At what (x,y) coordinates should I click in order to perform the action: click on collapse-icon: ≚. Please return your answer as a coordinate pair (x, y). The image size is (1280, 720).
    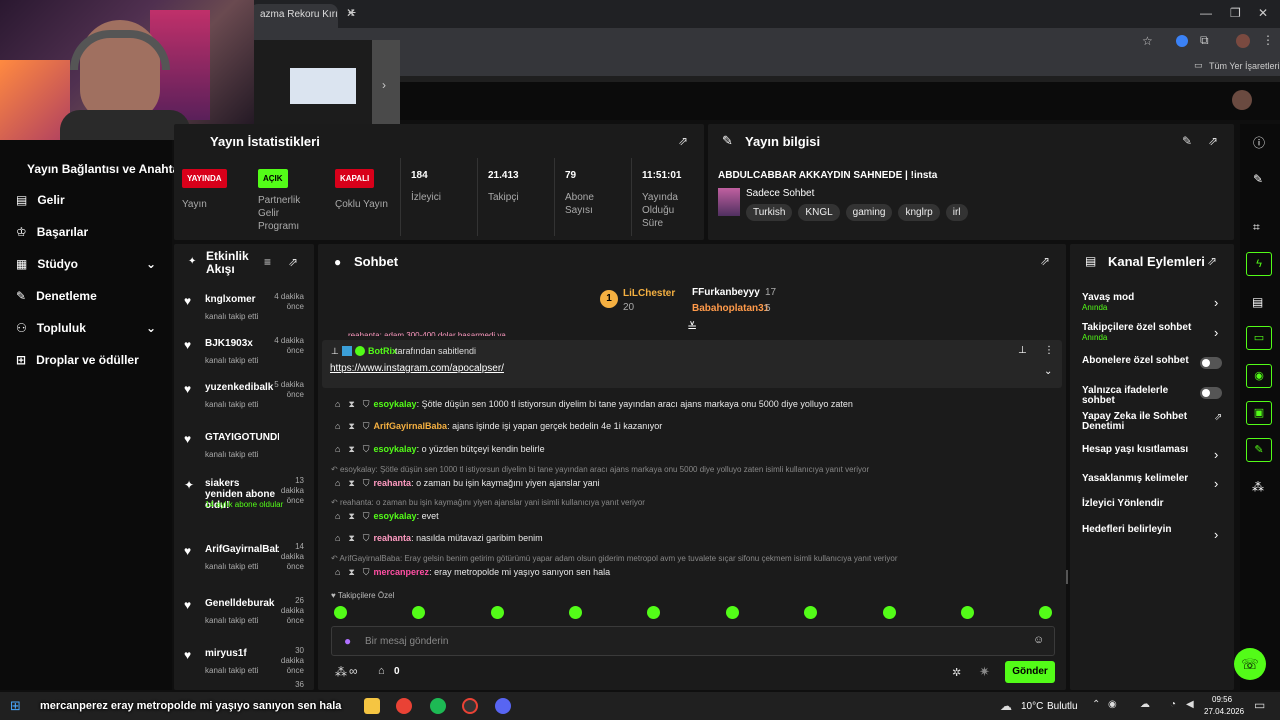
    Looking at the image, I should click on (692, 327).